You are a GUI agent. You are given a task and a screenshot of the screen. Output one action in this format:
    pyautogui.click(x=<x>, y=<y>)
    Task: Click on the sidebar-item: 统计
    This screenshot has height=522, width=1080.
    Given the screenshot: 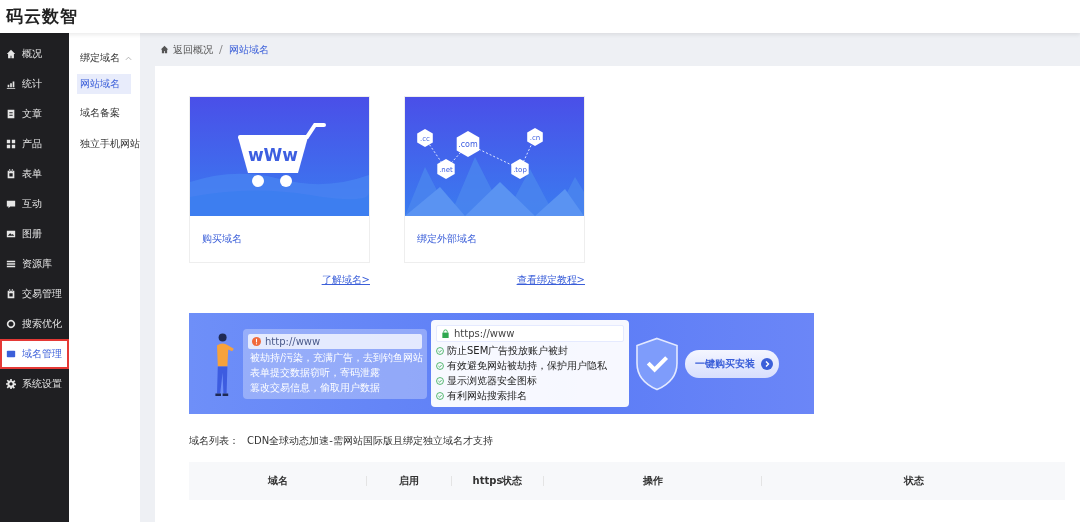 What is the action you would take?
    pyautogui.click(x=34, y=84)
    